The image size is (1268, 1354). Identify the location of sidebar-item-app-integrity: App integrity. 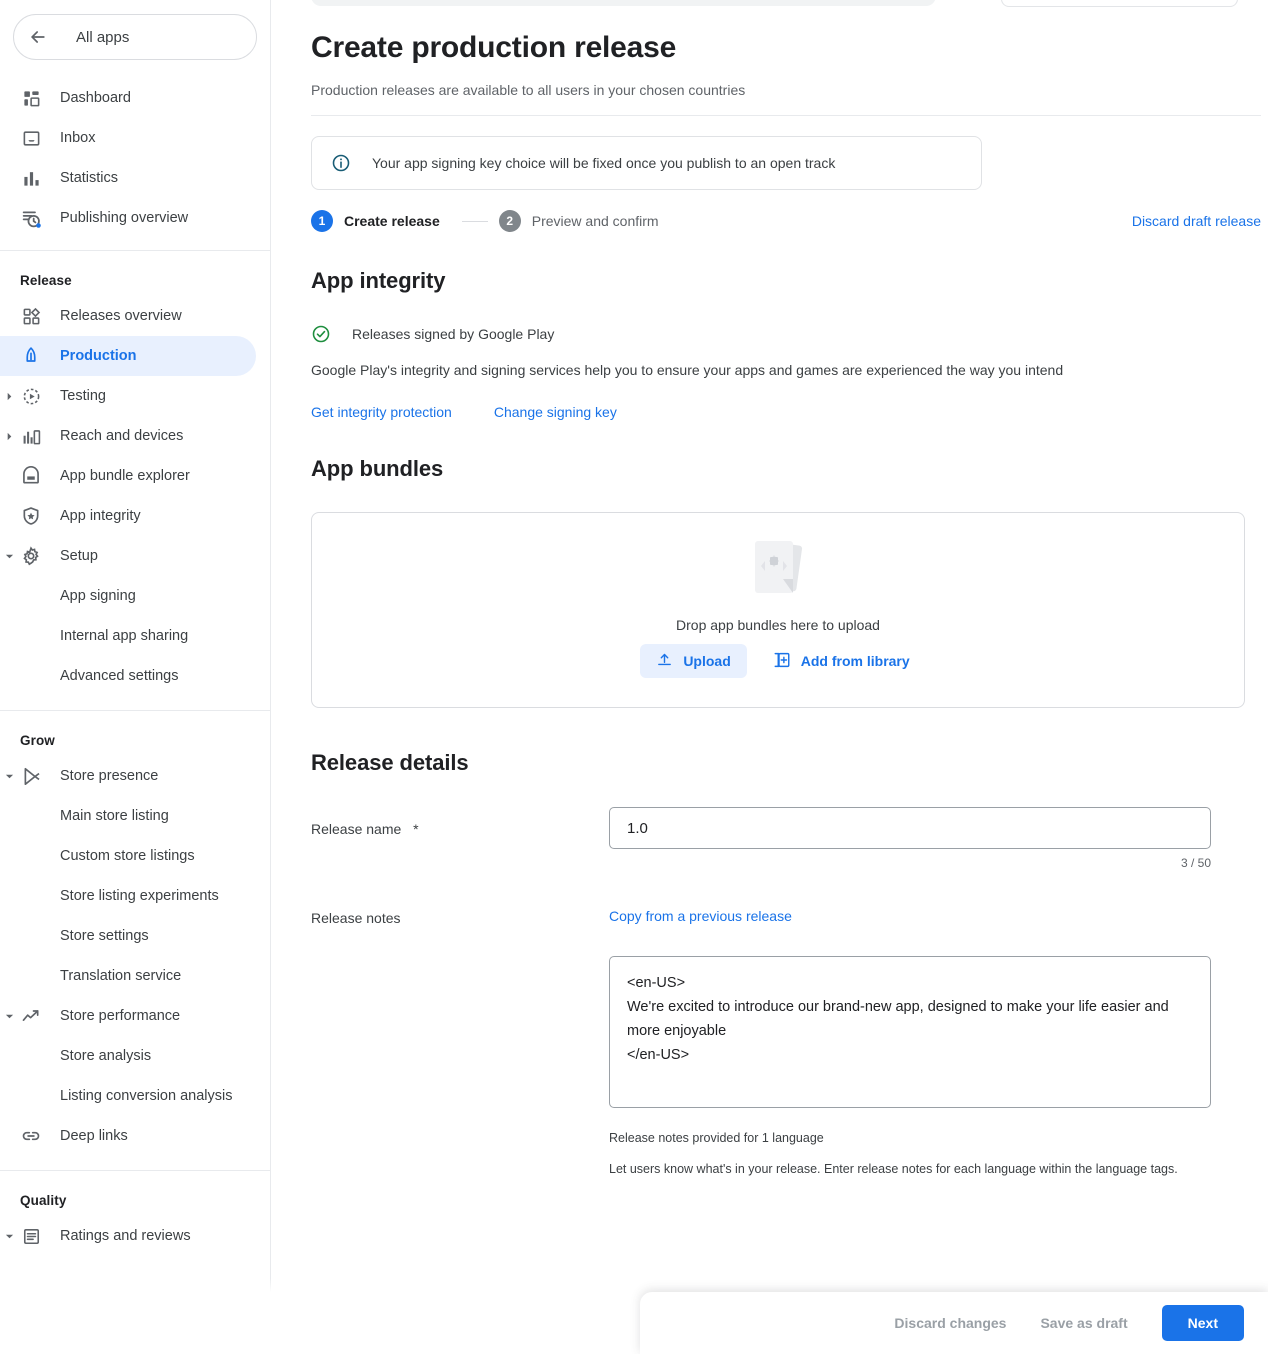
(128, 516).